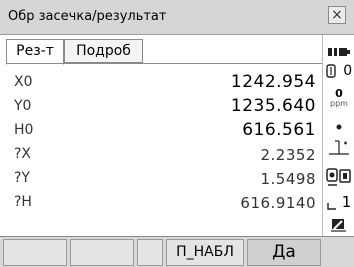 The height and width of the screenshot is (267, 354). Describe the element at coordinates (23, 154) in the screenshot. I see `result-label: ?X` at that location.